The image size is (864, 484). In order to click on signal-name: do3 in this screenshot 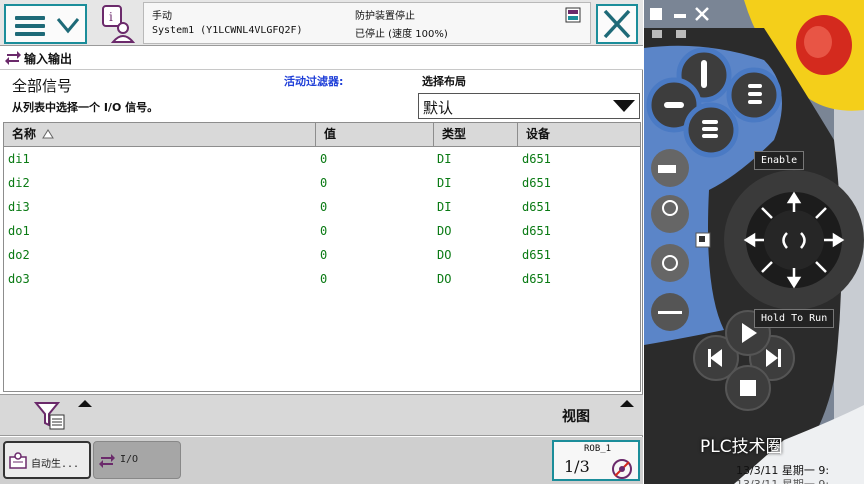, I will do `click(19, 279)`.